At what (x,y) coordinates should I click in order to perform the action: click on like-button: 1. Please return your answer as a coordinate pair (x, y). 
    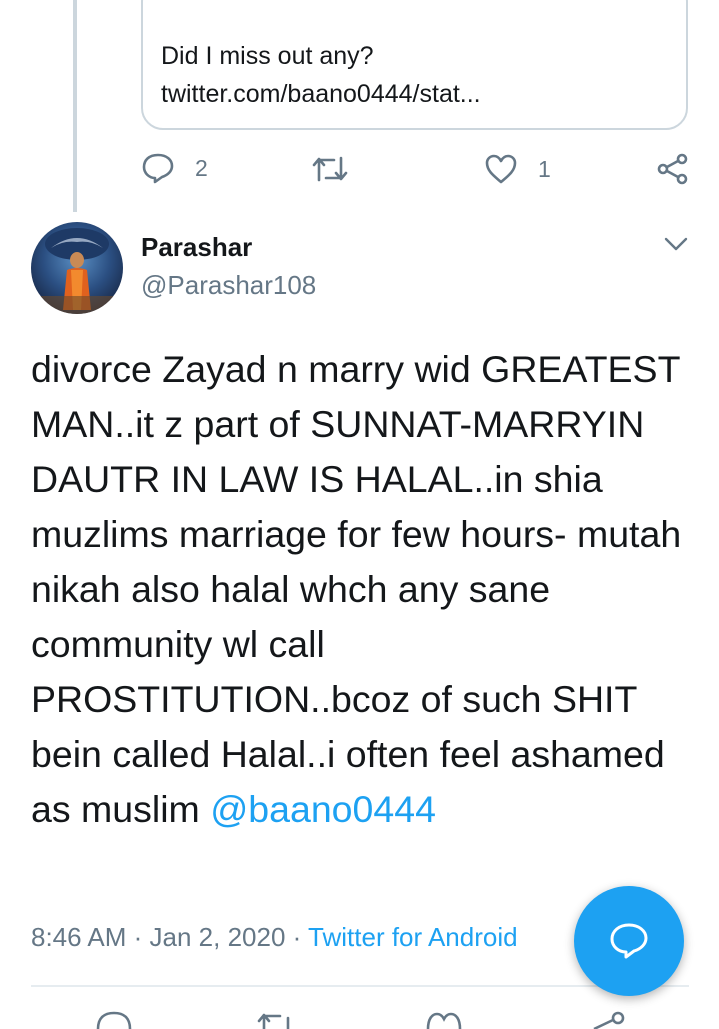
    Looking at the image, I should click on (517, 169).